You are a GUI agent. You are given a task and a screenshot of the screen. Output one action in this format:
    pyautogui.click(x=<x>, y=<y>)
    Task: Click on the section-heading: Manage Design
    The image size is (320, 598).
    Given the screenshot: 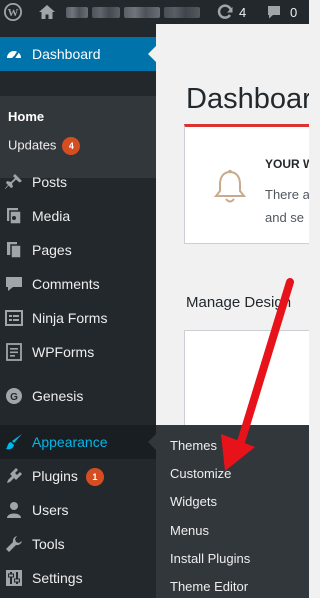 What is the action you would take?
    pyautogui.click(x=239, y=302)
    